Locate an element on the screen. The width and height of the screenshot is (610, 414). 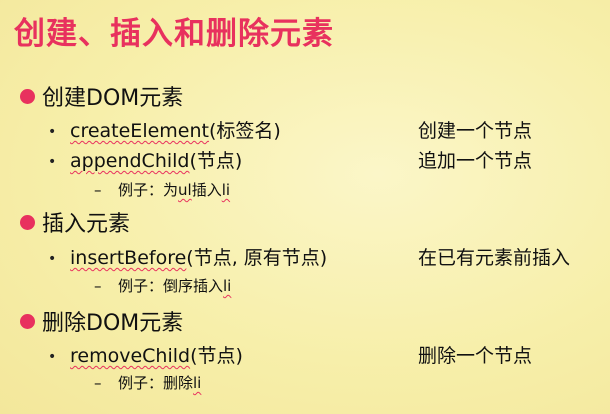
example-text: 例子：倒序插入 is located at coordinates (171, 286).